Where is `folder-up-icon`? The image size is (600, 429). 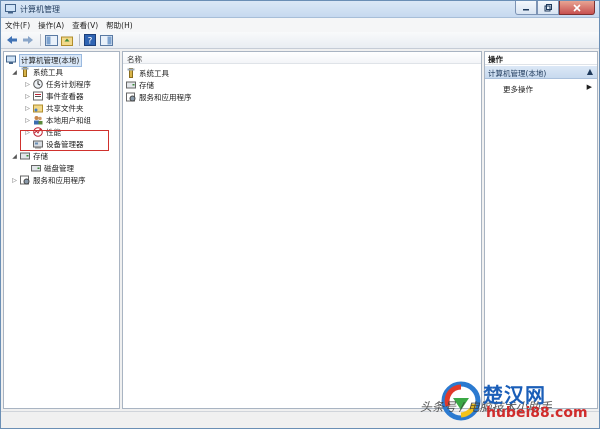
folder-up-icon is located at coordinates (67, 41).